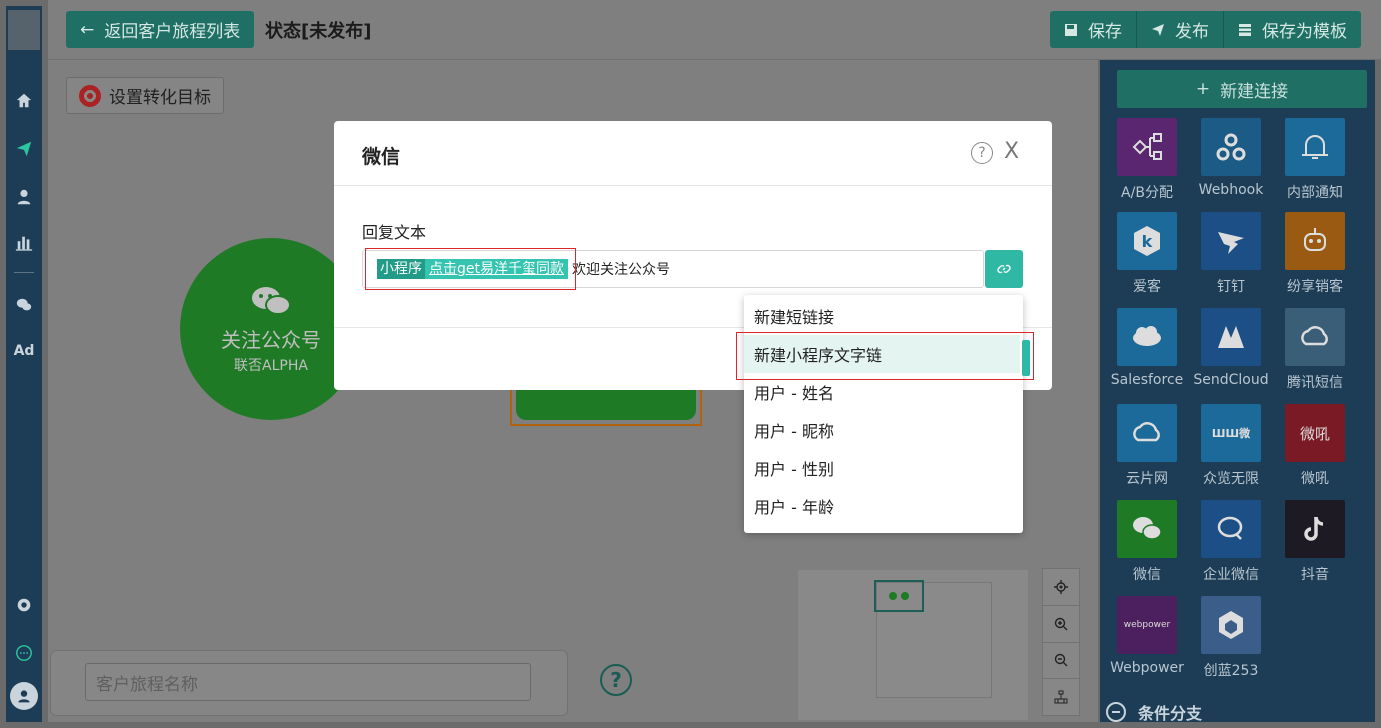  I want to click on close-icon: X, so click(1011, 151).